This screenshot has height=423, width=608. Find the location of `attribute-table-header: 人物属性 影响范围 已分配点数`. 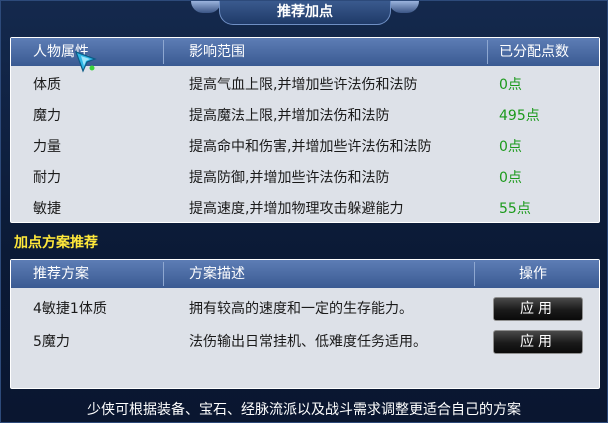

attribute-table-header: 人物属性 影响范围 已分配点数 is located at coordinates (305, 52).